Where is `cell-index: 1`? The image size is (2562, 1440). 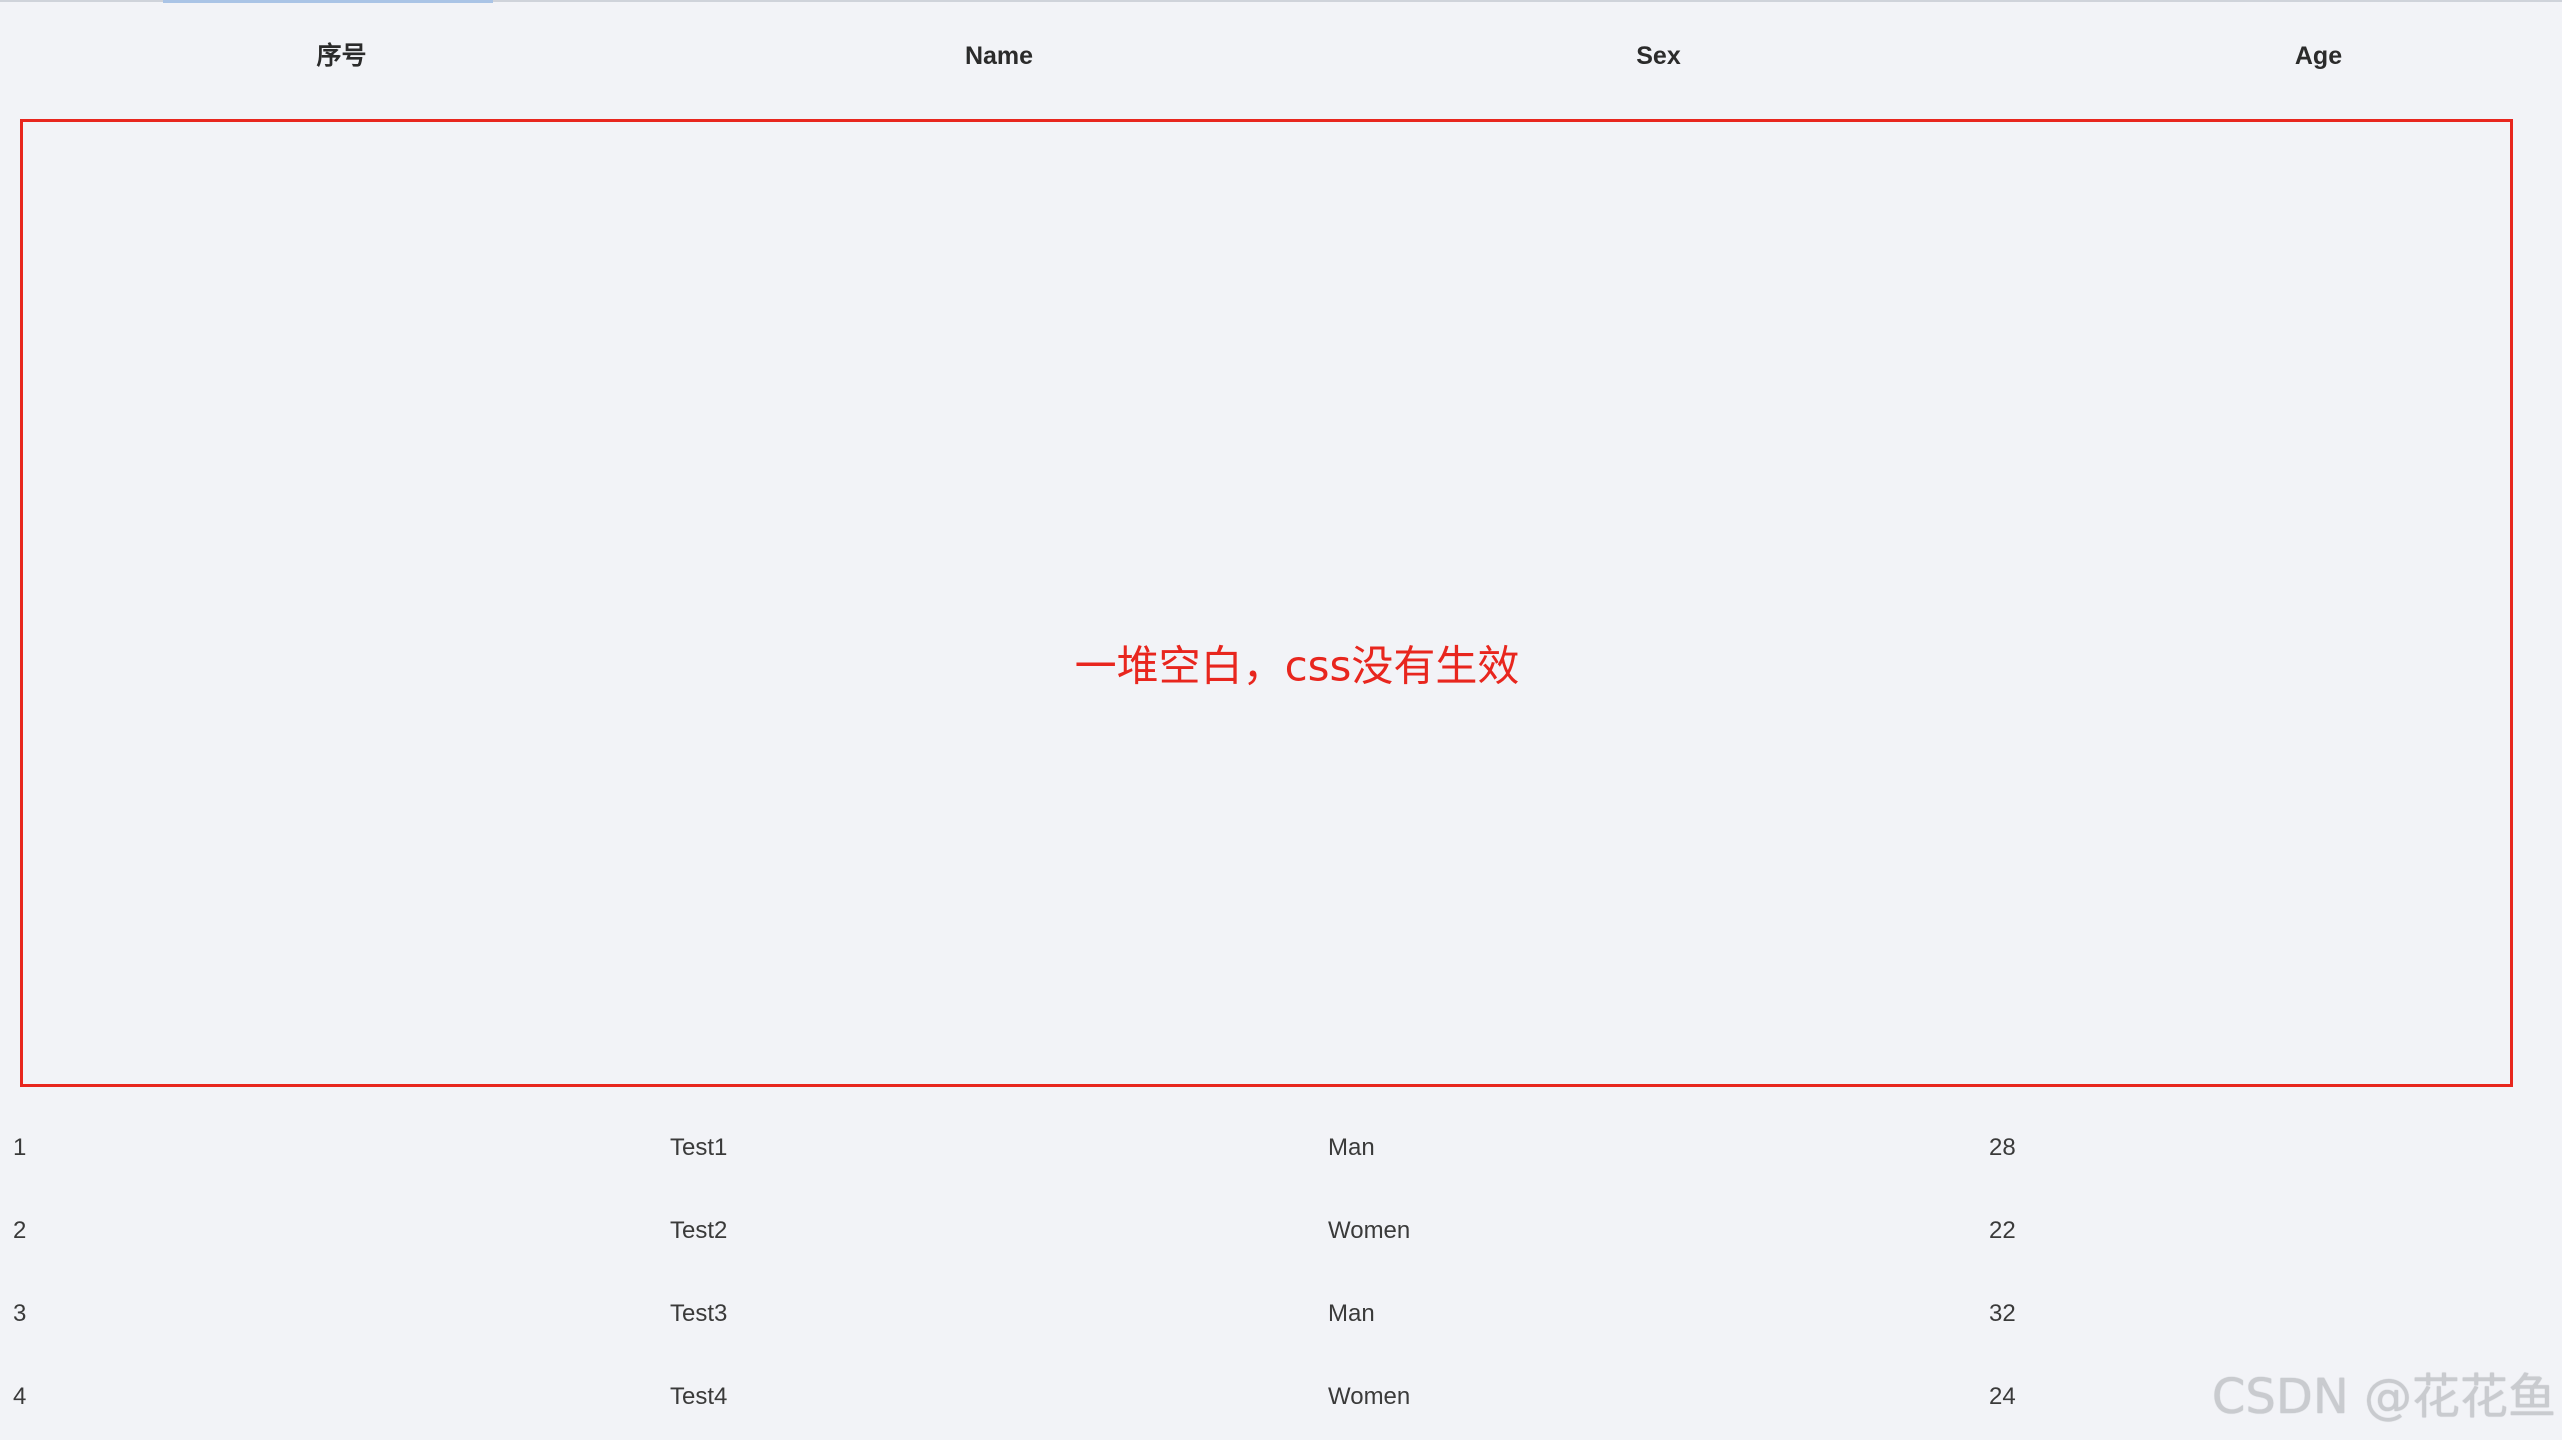
cell-index: 1 is located at coordinates (20, 1147).